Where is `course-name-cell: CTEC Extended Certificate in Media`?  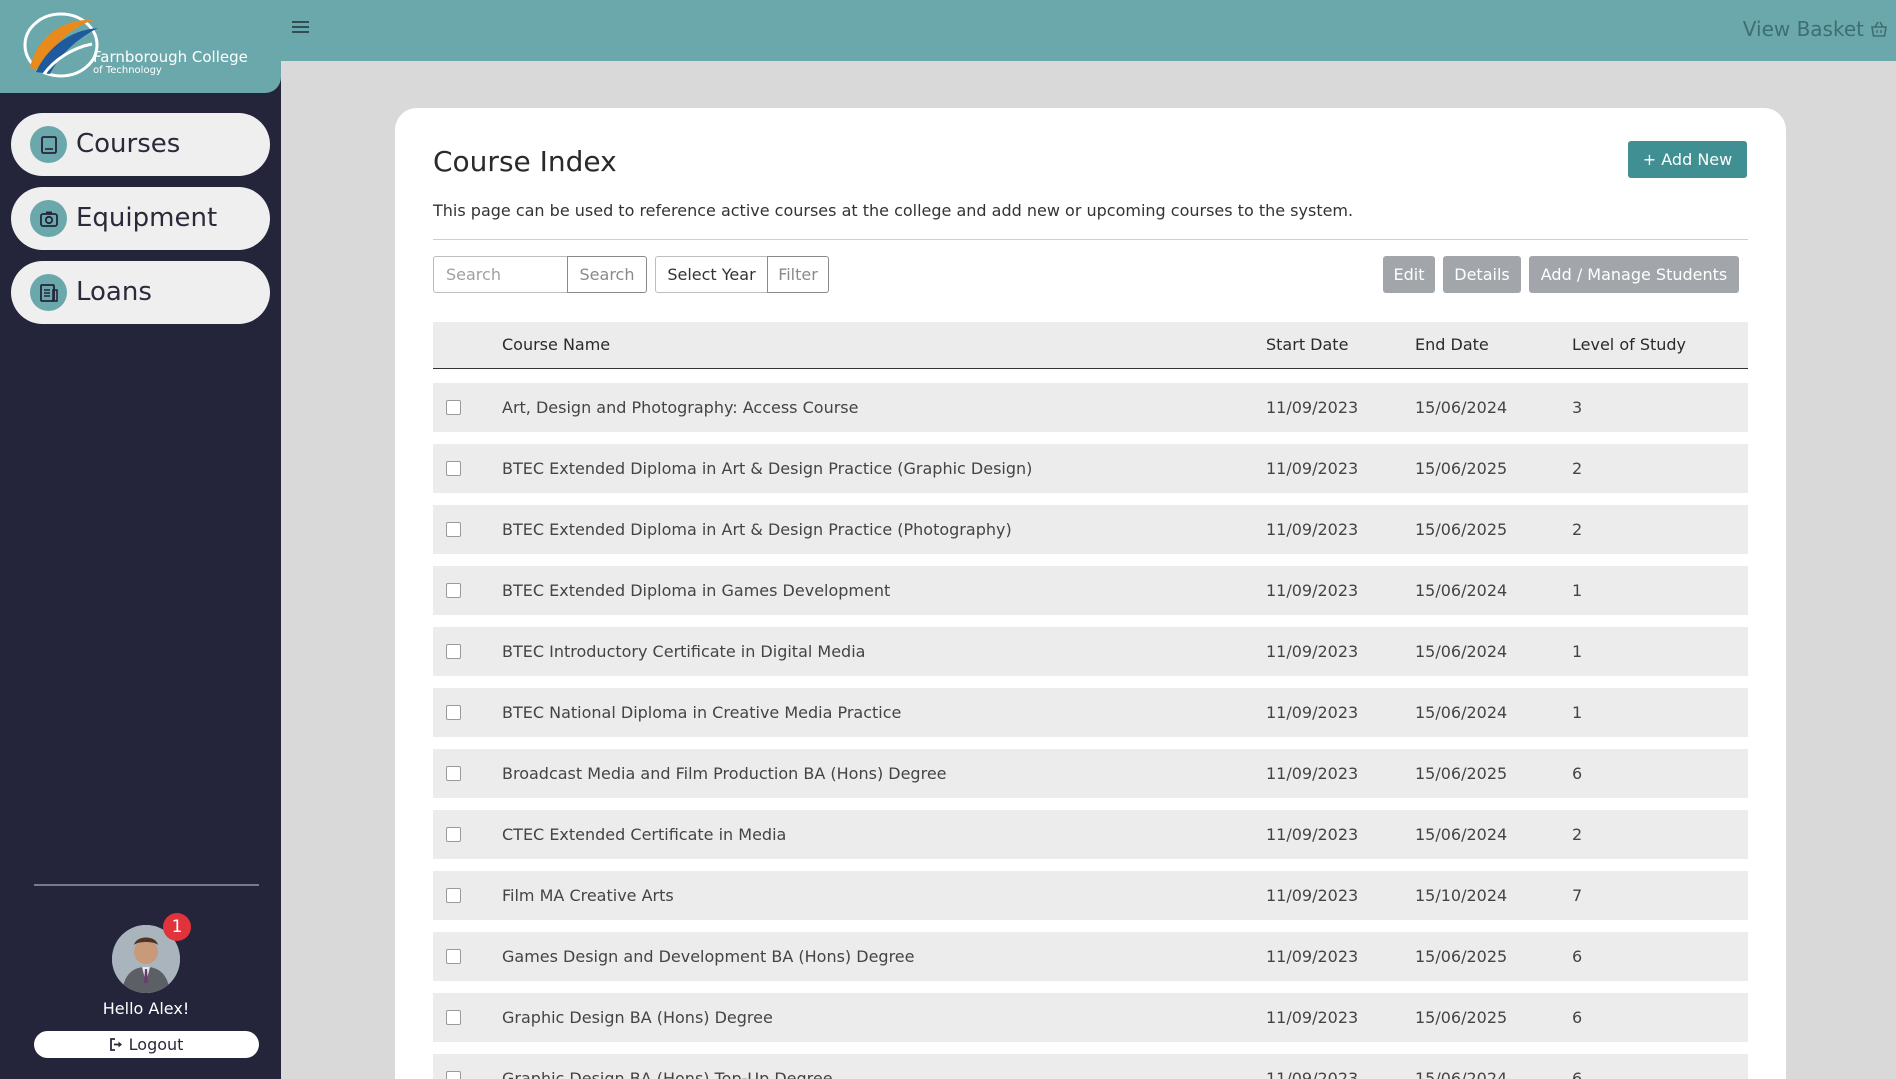 course-name-cell: CTEC Extended Certificate in Media is located at coordinates (644, 834).